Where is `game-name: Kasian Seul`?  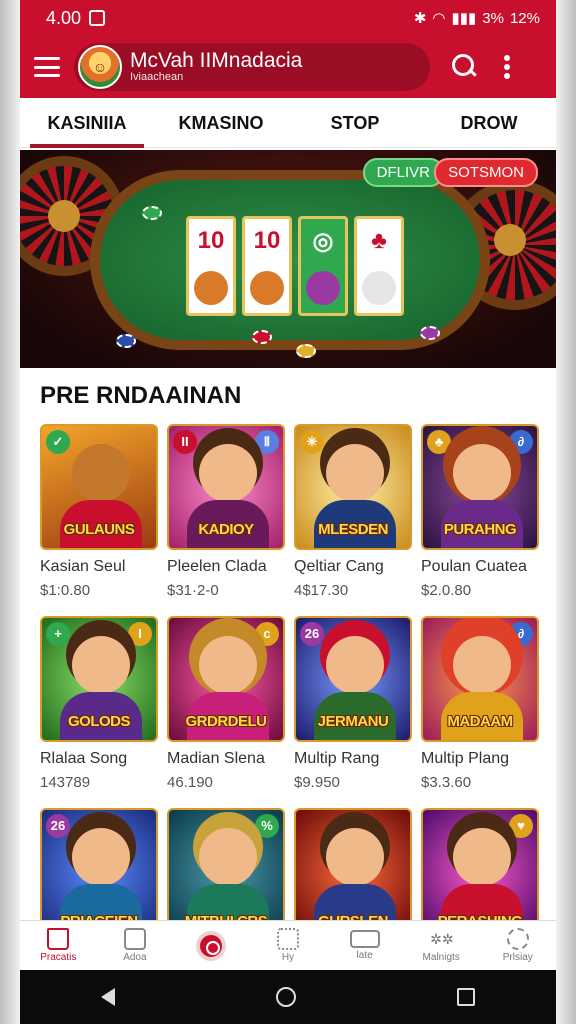
game-name: Kasian Seul is located at coordinates (83, 566).